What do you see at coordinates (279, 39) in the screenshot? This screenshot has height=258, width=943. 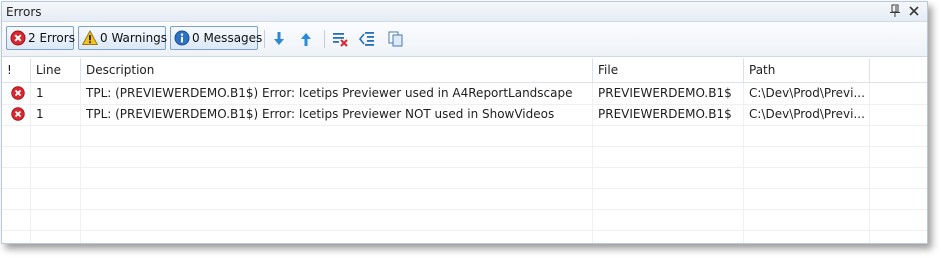 I see `arrow-down-icon` at bounding box center [279, 39].